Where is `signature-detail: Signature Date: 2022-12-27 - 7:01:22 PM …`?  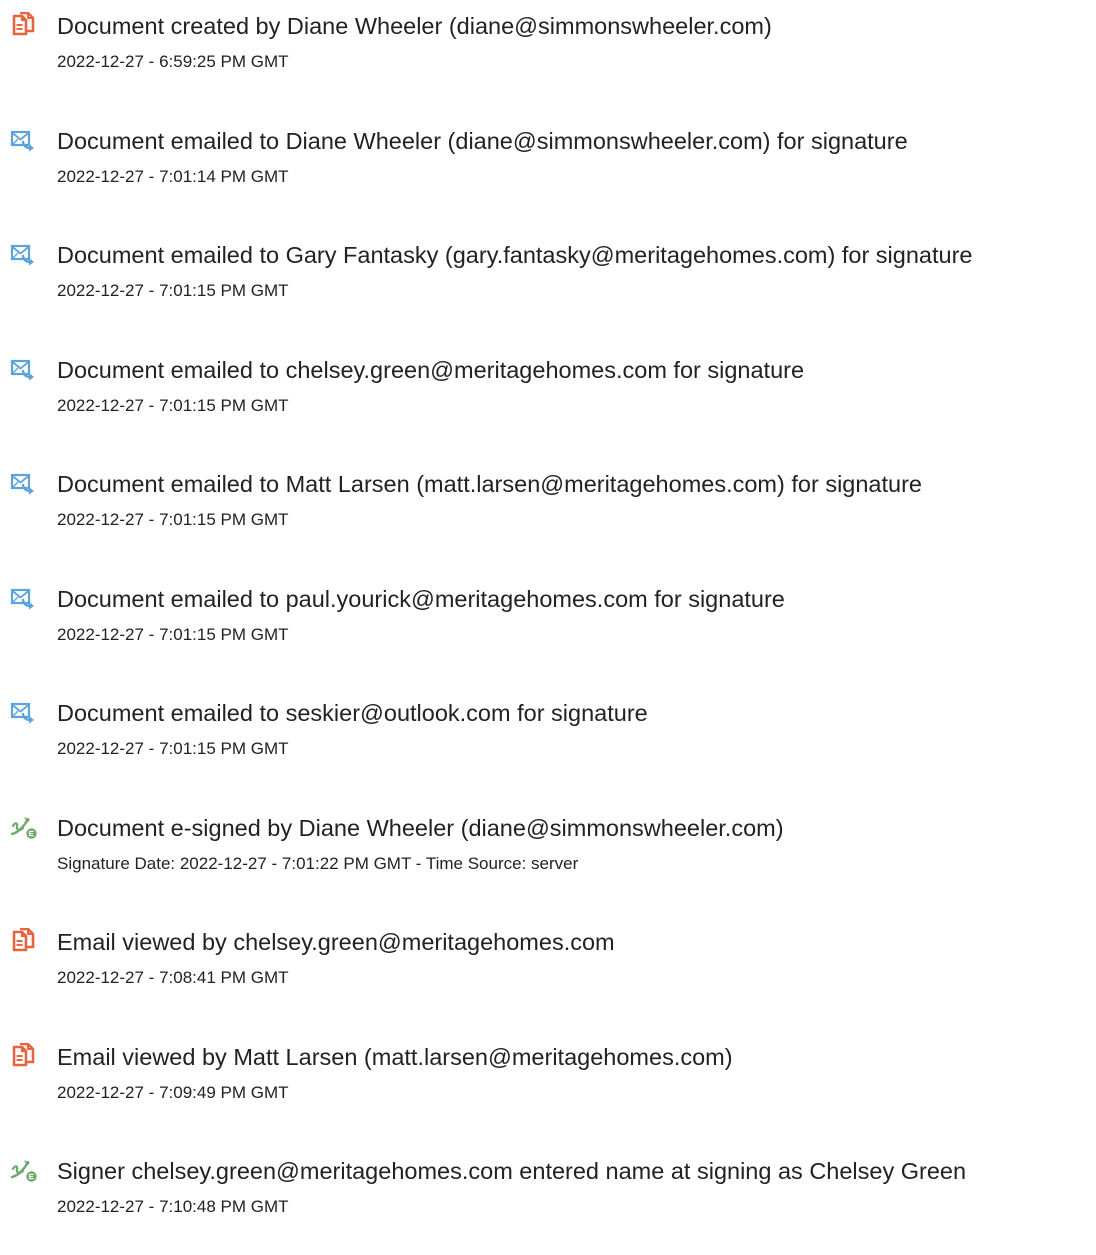 signature-detail: Signature Date: 2022-12-27 - 7:01:22 PM … is located at coordinates (318, 863).